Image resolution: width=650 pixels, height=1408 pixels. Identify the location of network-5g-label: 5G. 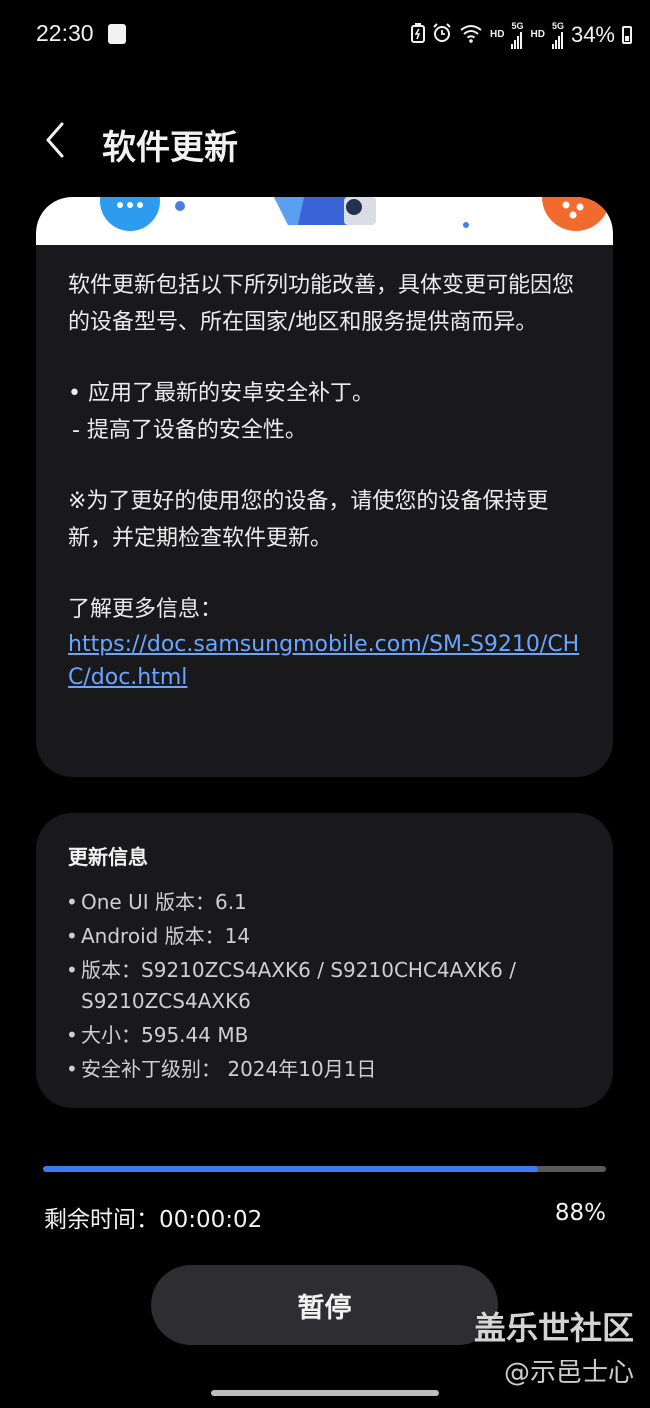
(517, 26).